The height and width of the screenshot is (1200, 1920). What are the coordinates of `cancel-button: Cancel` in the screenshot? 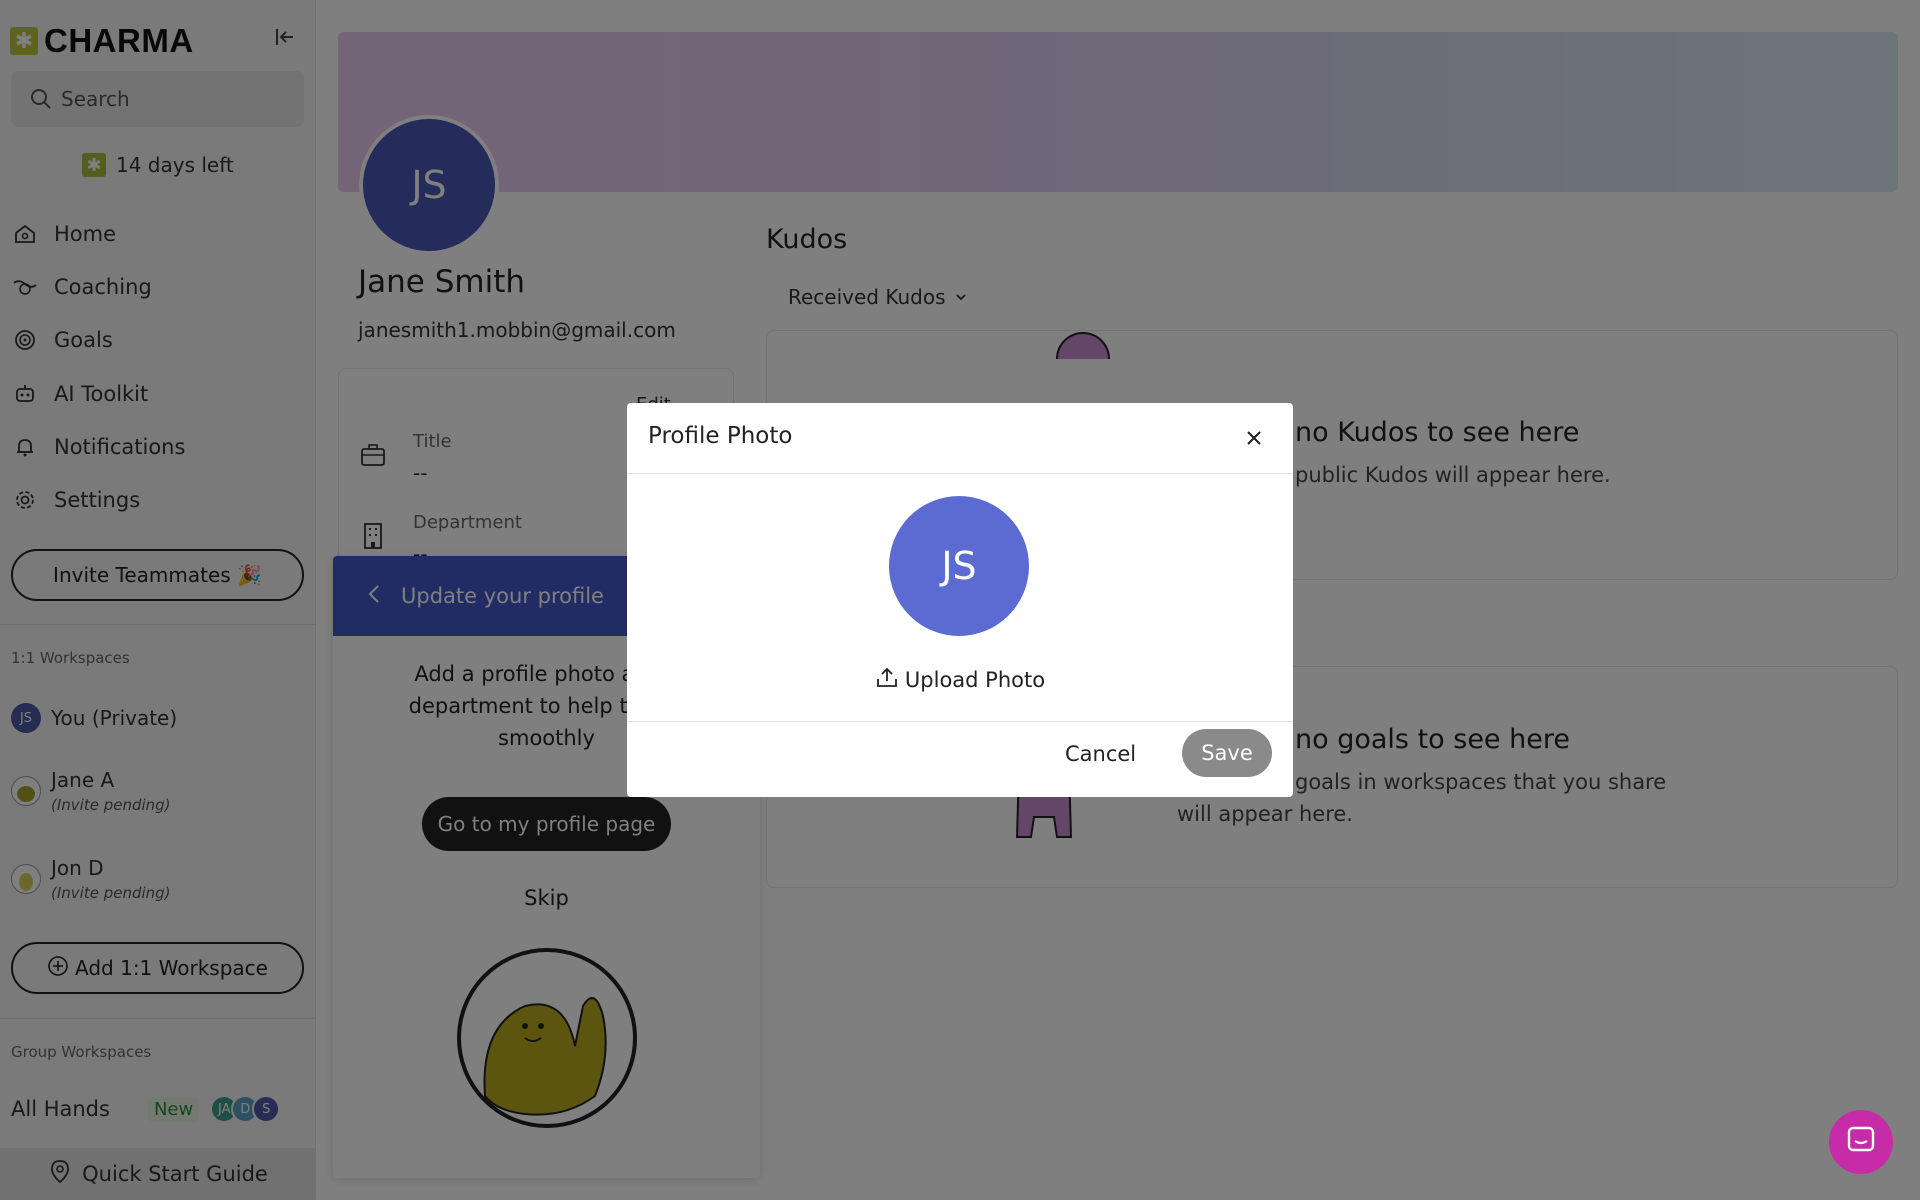 It's located at (1100, 754).